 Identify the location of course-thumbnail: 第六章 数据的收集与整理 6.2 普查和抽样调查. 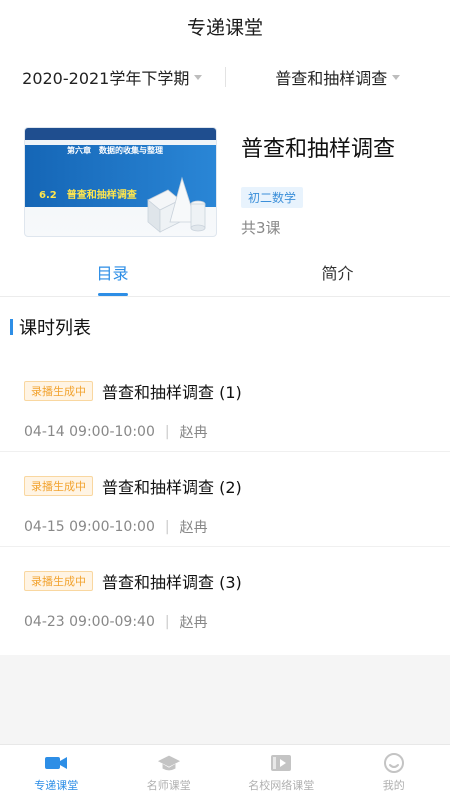
(120, 182).